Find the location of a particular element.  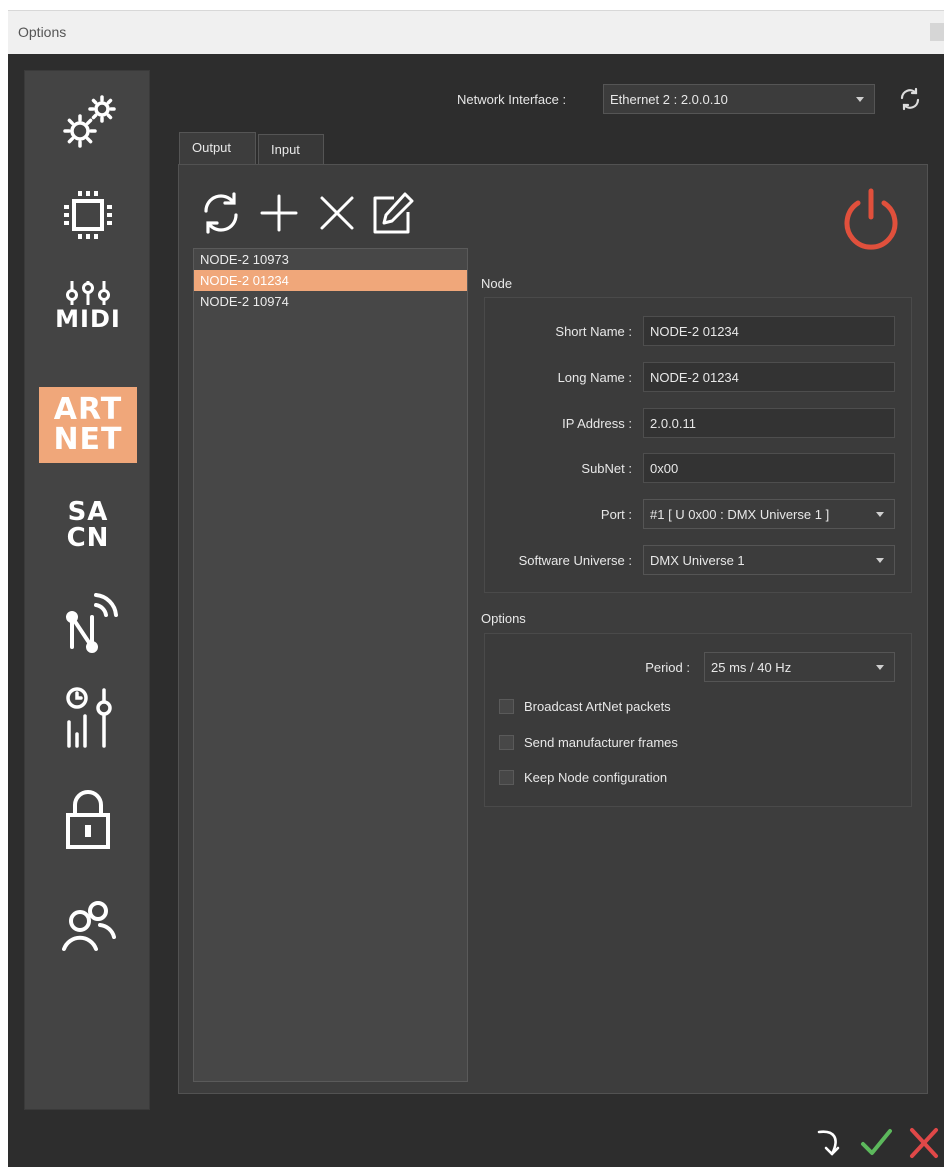

timer-fader-icon is located at coordinates (89, 717).